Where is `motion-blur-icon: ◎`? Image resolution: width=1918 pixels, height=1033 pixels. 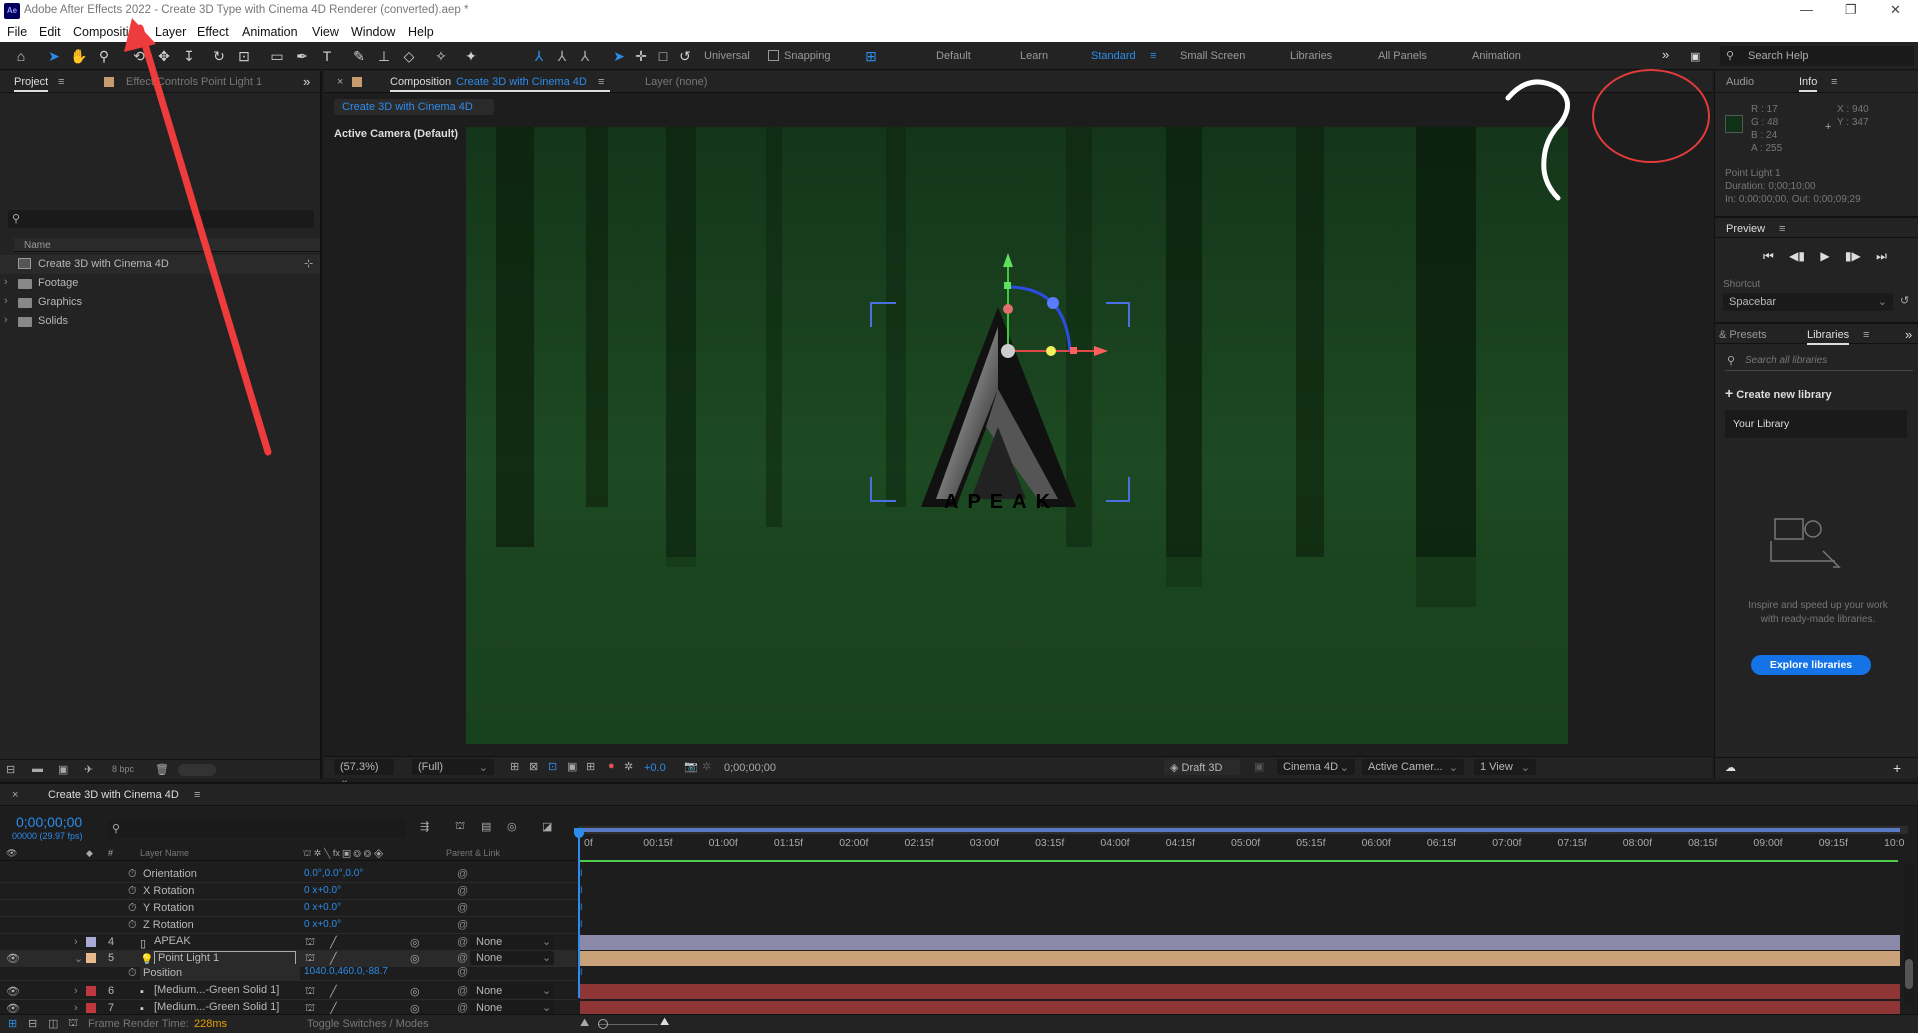
motion-blur-icon: ◎ is located at coordinates (512, 826).